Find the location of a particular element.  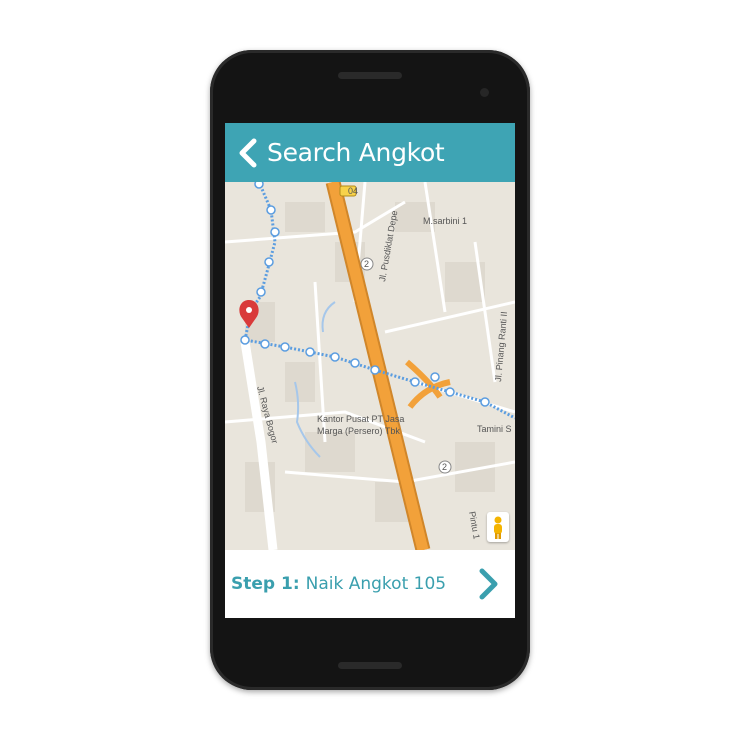

map-label-route-badge-1: 2 is located at coordinates (366, 264).